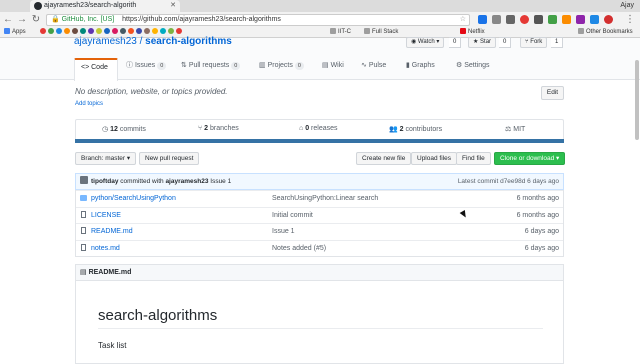 This screenshot has width=640, height=364. What do you see at coordinates (557, 42) in the screenshot?
I see `fork-count: 1` at bounding box center [557, 42].